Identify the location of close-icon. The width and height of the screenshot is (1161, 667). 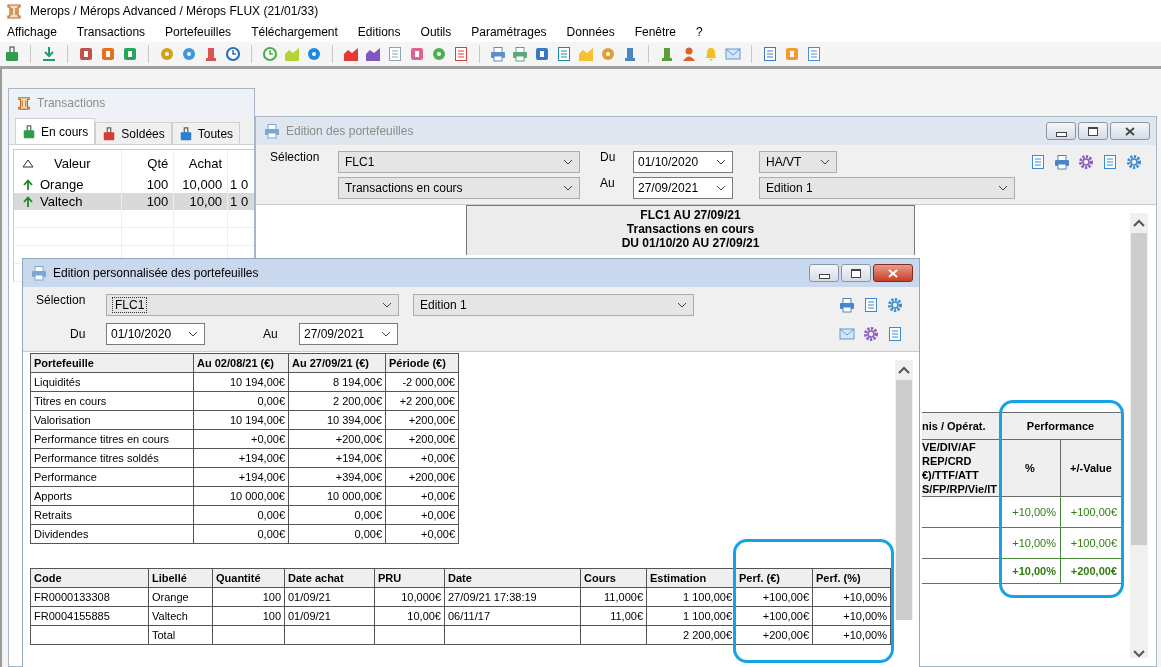
(1130, 131).